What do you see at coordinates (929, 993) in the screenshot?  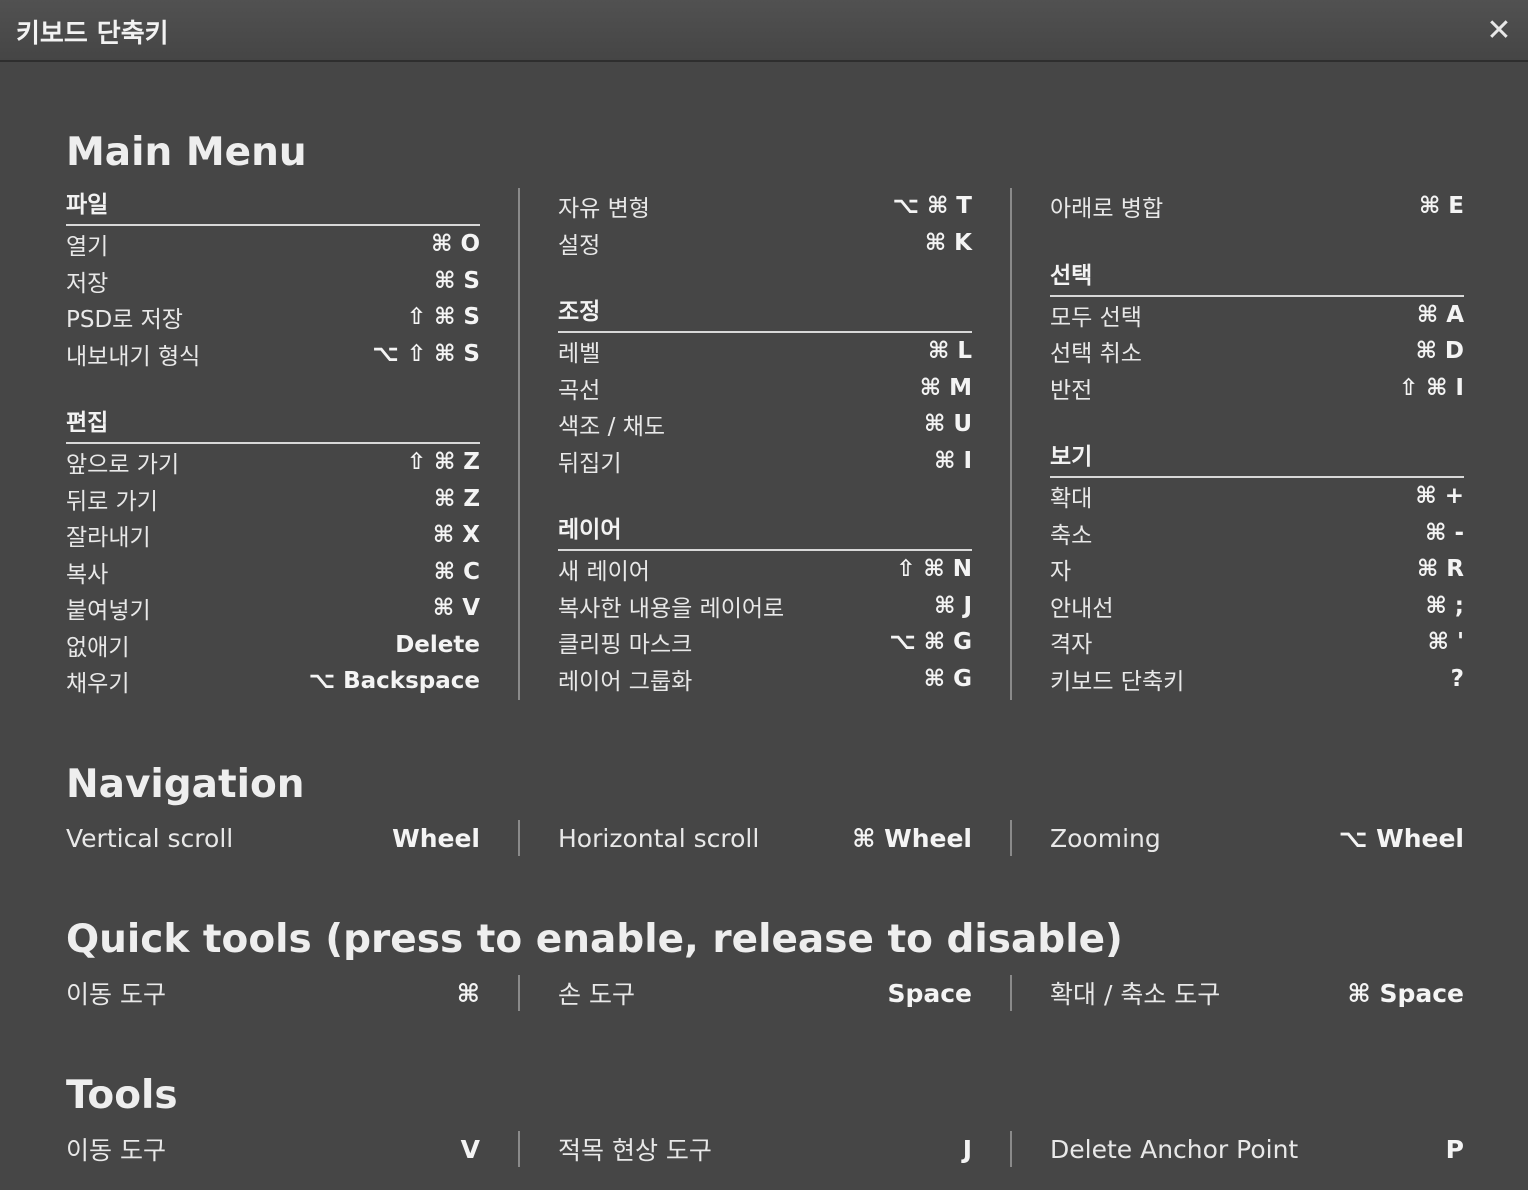 I see `shortcut-key: Space` at bounding box center [929, 993].